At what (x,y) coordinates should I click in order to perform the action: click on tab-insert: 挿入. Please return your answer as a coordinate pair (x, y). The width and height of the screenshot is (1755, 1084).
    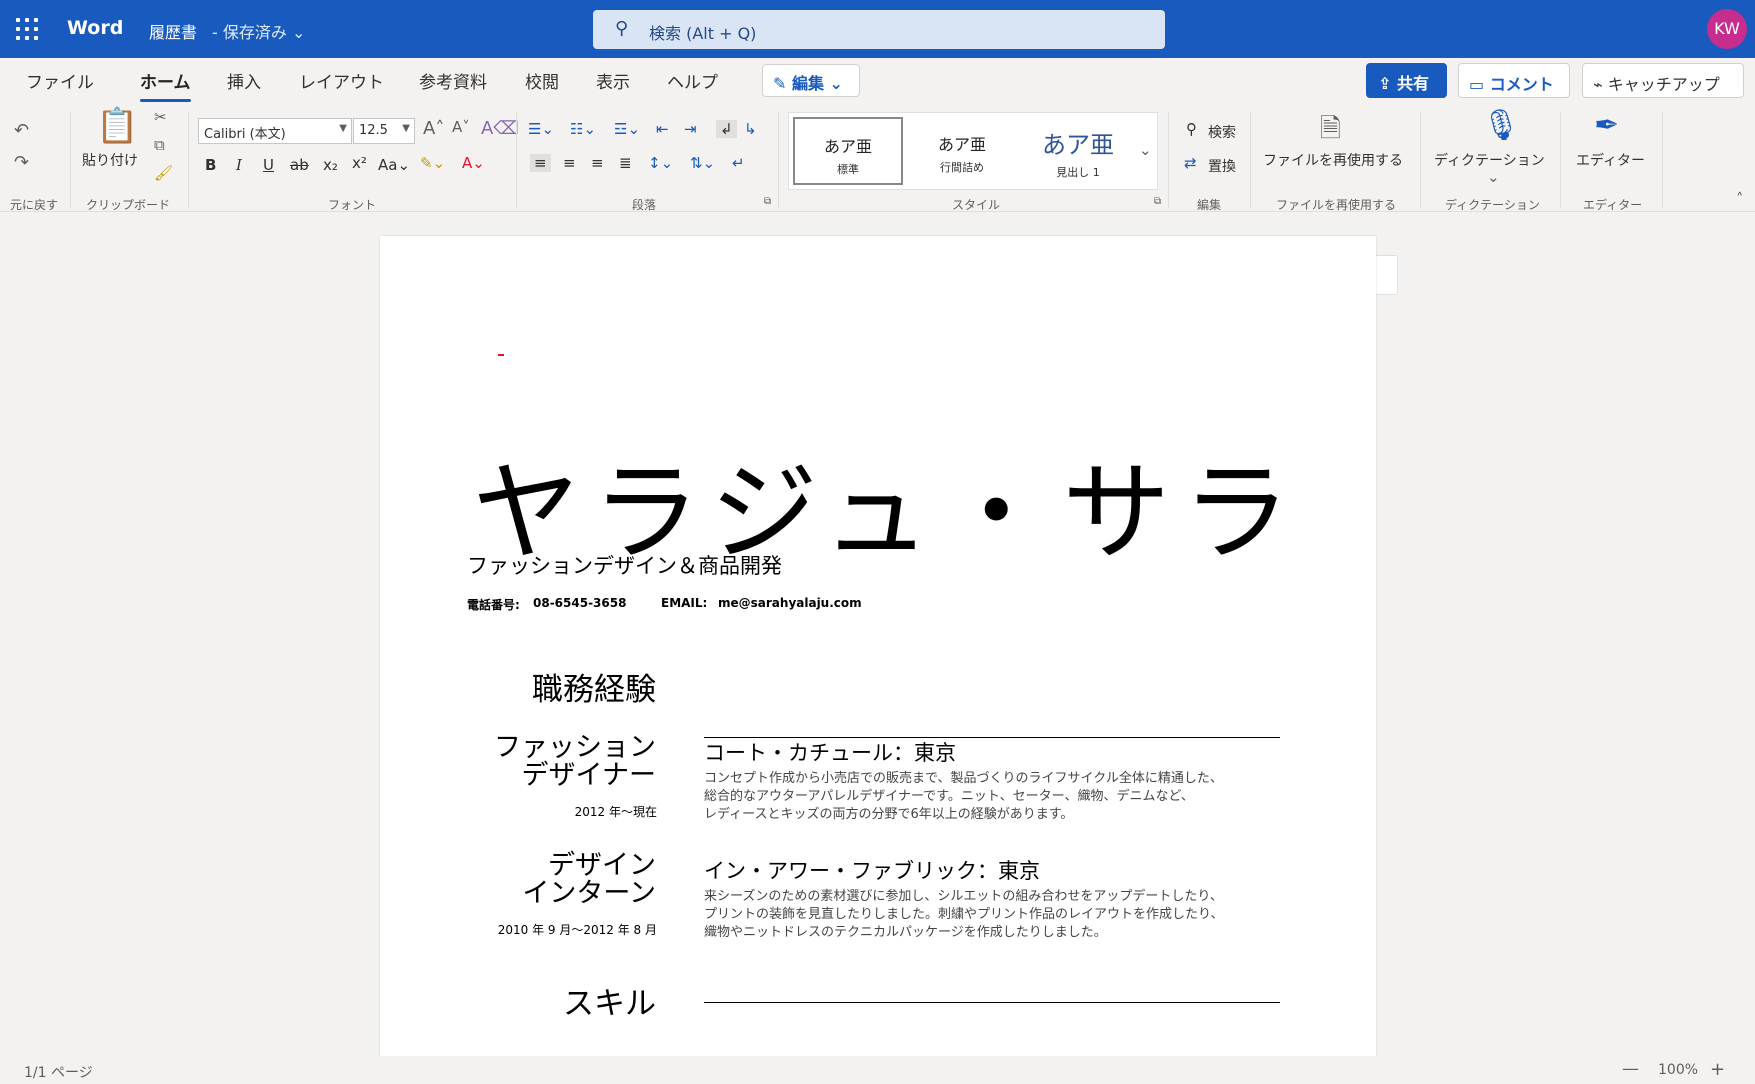
    Looking at the image, I should click on (244, 80).